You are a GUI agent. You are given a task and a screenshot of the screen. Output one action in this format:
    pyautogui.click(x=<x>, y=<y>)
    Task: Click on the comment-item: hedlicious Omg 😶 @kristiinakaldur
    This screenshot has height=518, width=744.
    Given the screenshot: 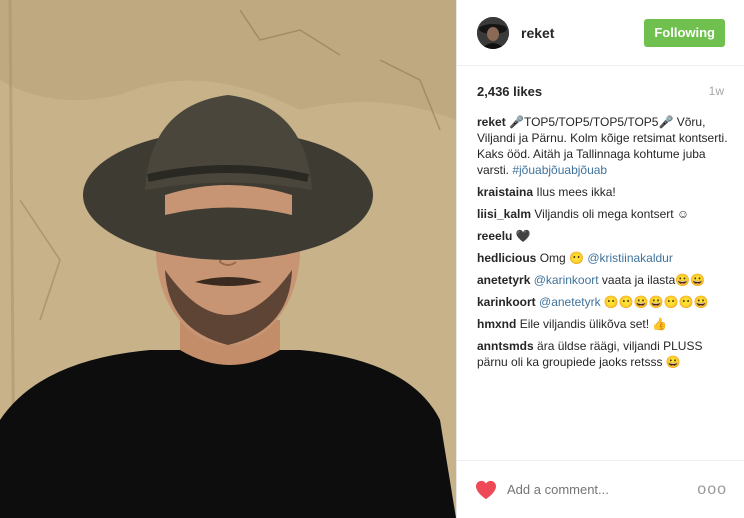 What is the action you would take?
    pyautogui.click(x=602, y=258)
    